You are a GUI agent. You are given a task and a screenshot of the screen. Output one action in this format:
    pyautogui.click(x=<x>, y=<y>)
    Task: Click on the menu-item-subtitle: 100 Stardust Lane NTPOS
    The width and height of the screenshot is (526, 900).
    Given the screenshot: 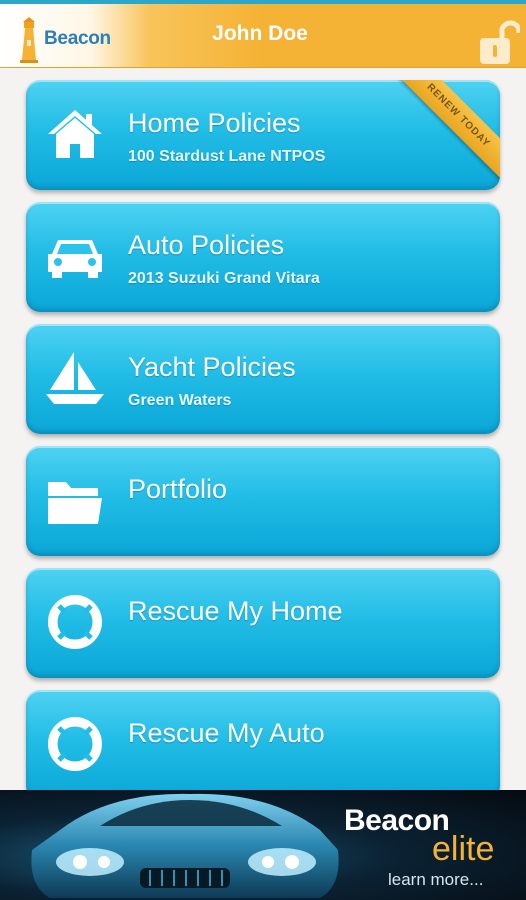 What is the action you would take?
    pyautogui.click(x=227, y=156)
    